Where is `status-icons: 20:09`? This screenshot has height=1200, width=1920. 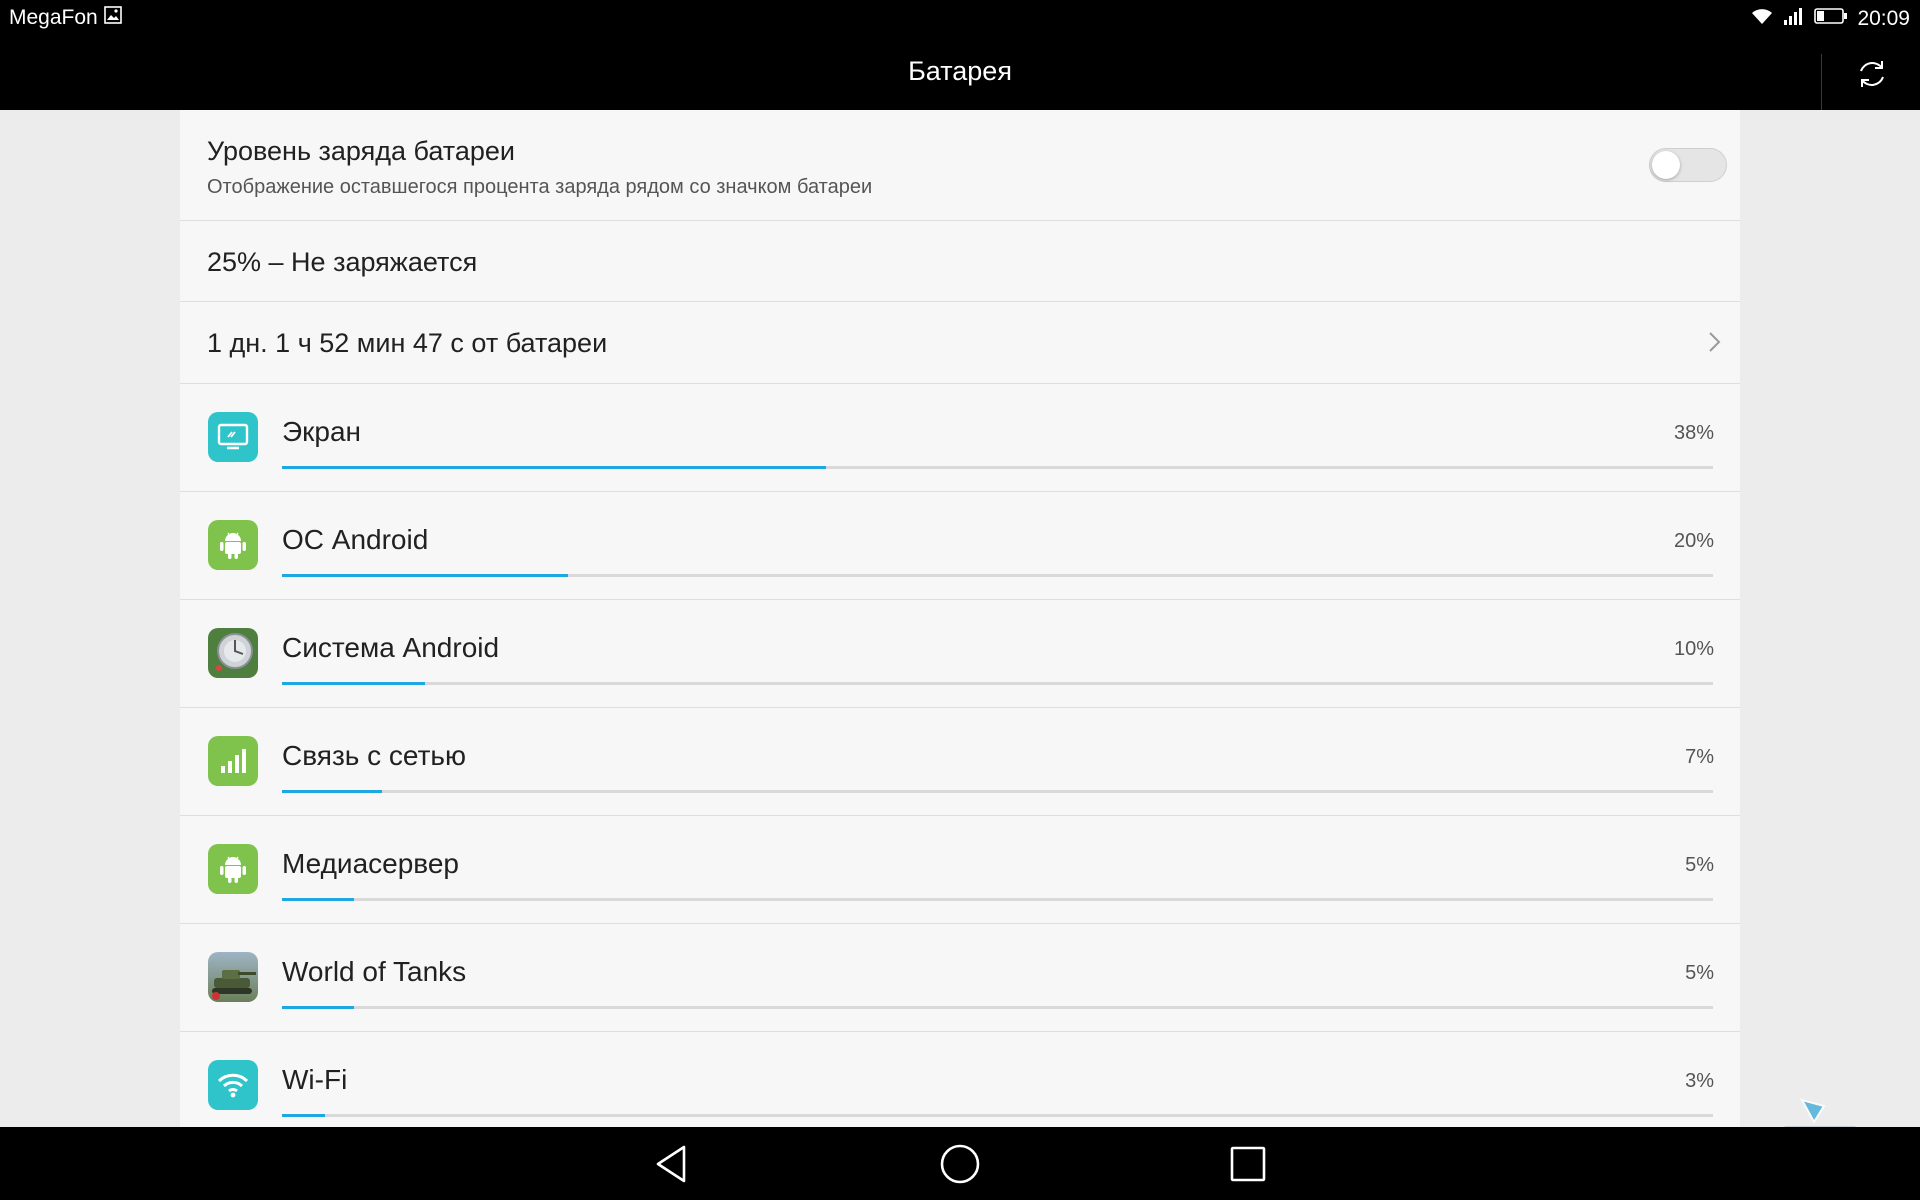 status-icons: 20:09 is located at coordinates (1830, 19).